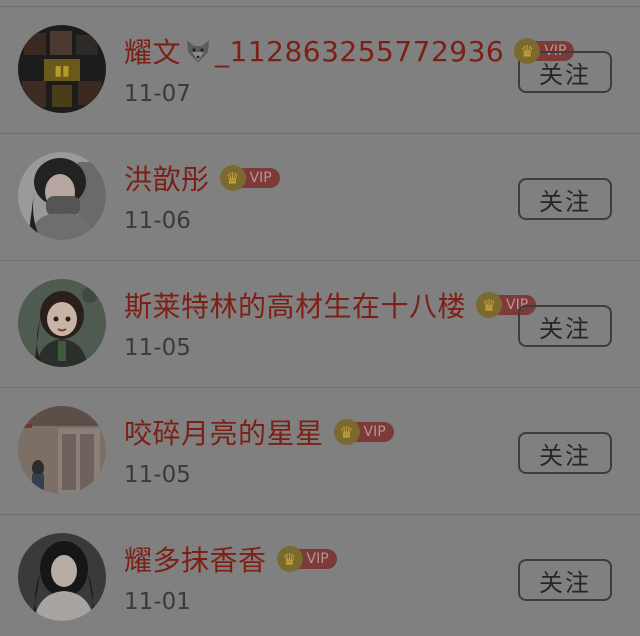  I want to click on username-line: 咬碎月亮的星星 ♛ VIP, so click(259, 432).